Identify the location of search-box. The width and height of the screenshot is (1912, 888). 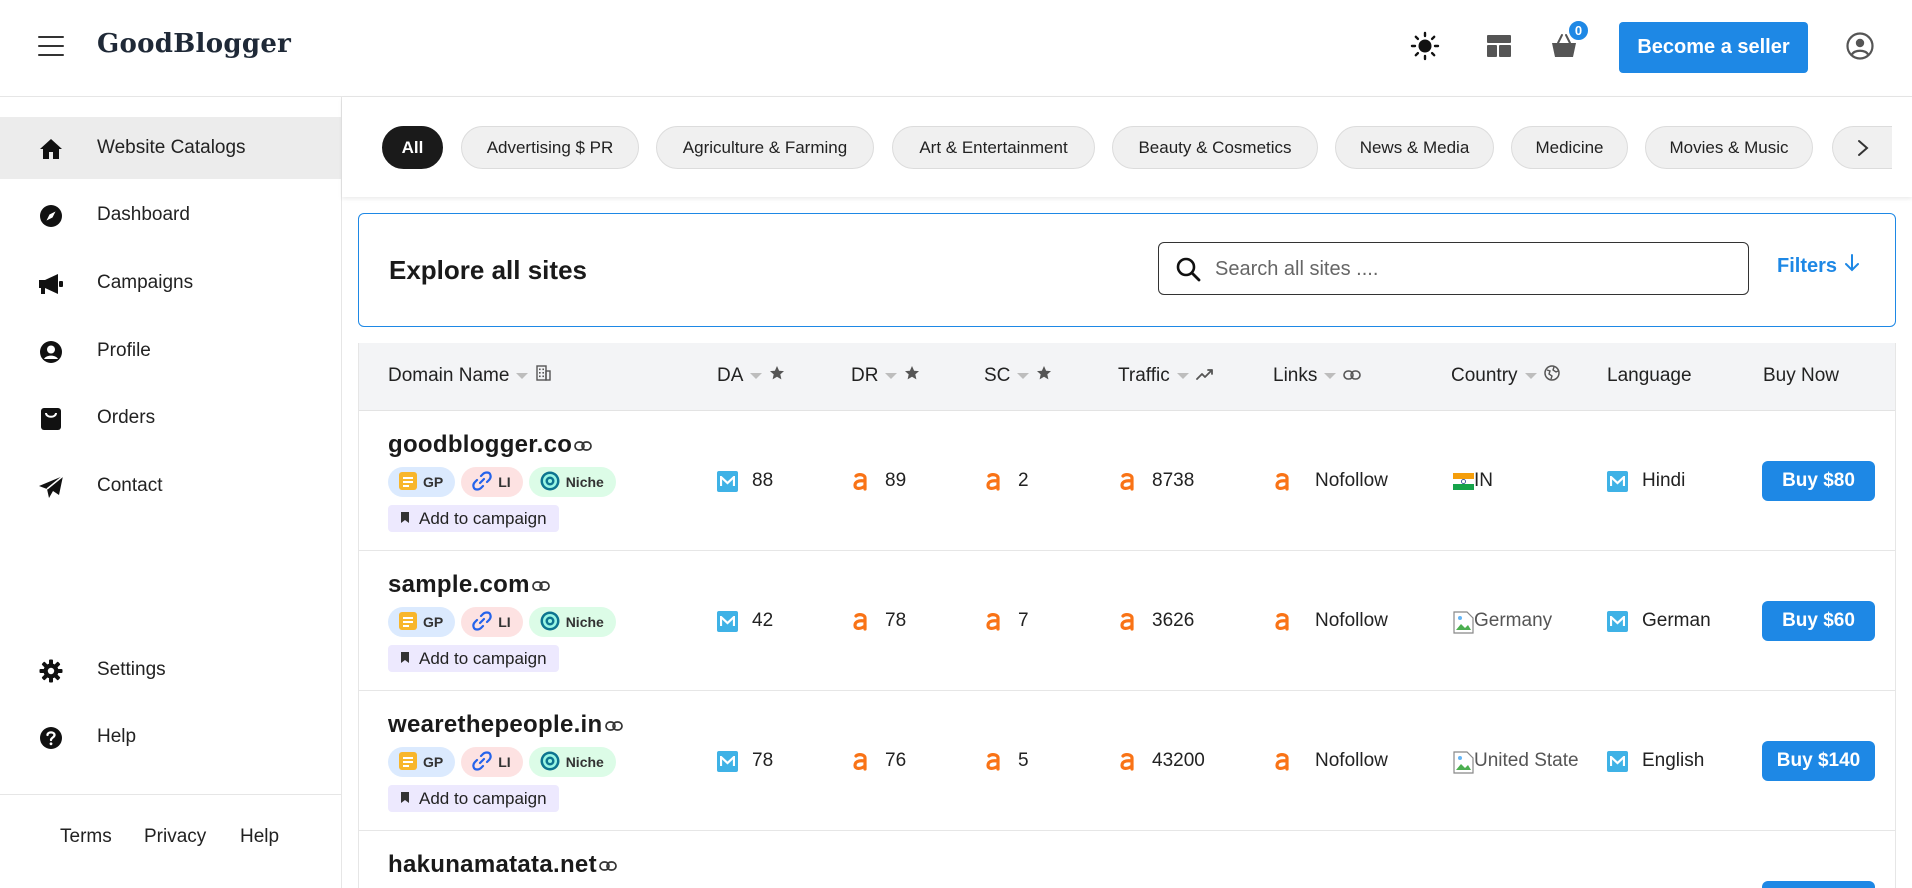
(1453, 268).